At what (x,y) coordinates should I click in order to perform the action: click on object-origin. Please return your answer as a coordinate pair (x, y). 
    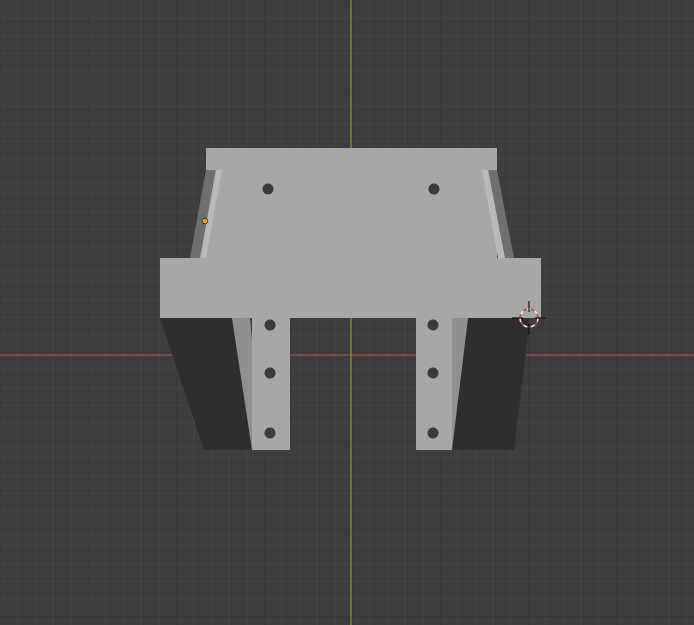
    Looking at the image, I should click on (205, 221).